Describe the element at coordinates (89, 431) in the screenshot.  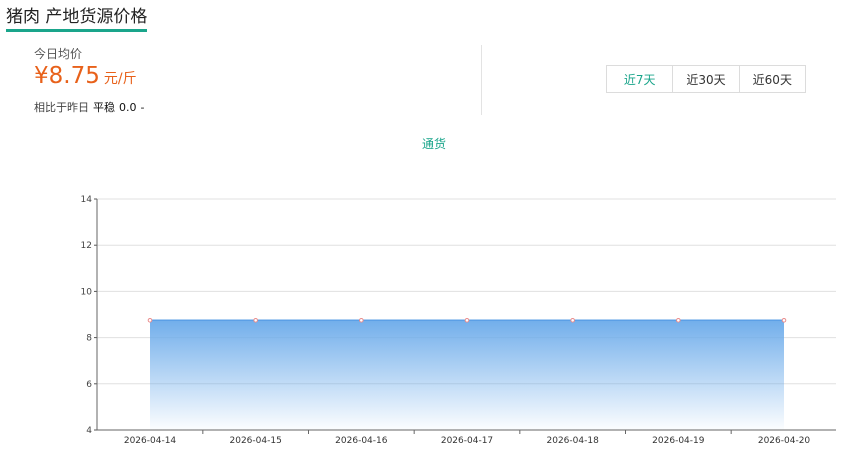
I see `y-tick-label: 4` at that location.